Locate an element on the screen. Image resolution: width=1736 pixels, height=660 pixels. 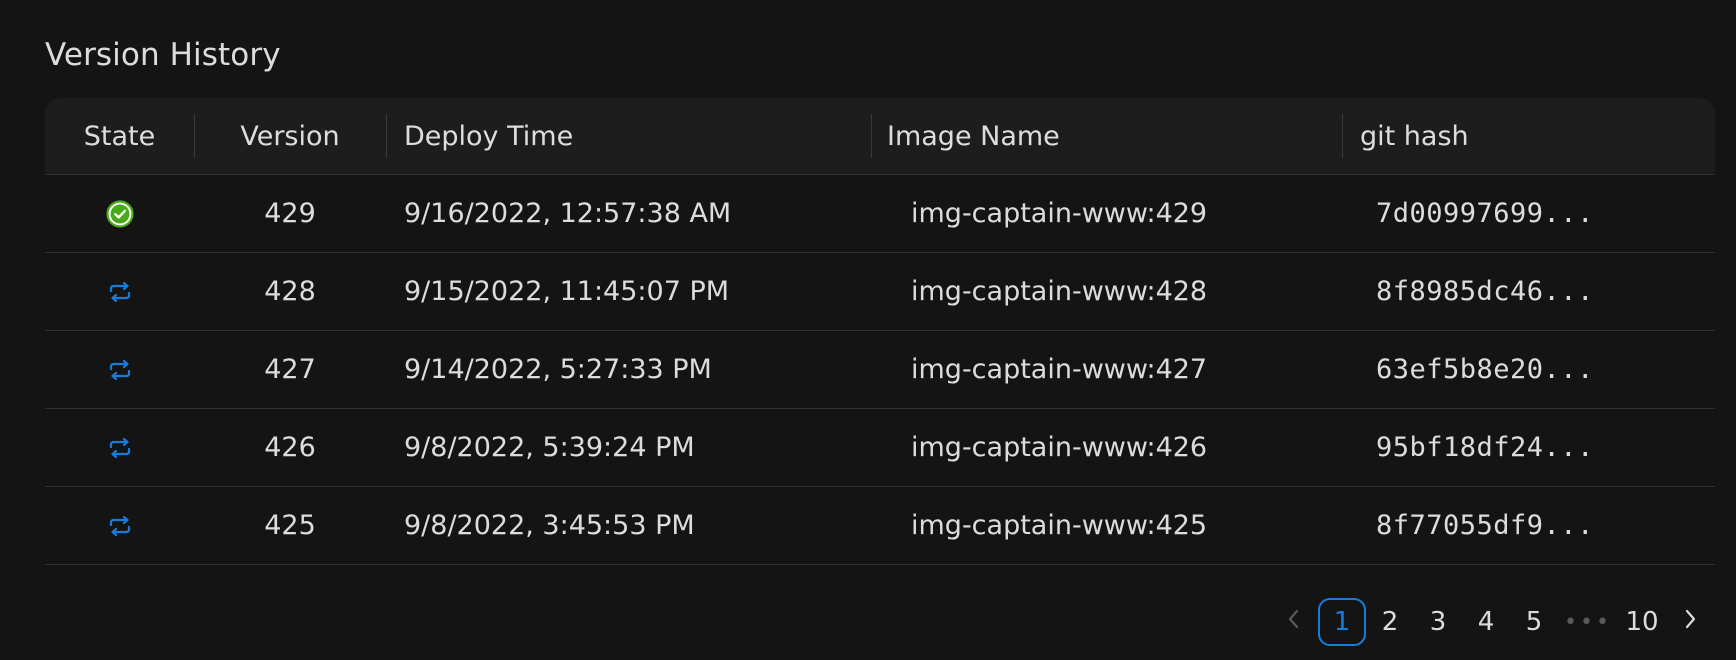
pagination-prev-button is located at coordinates (1294, 622).